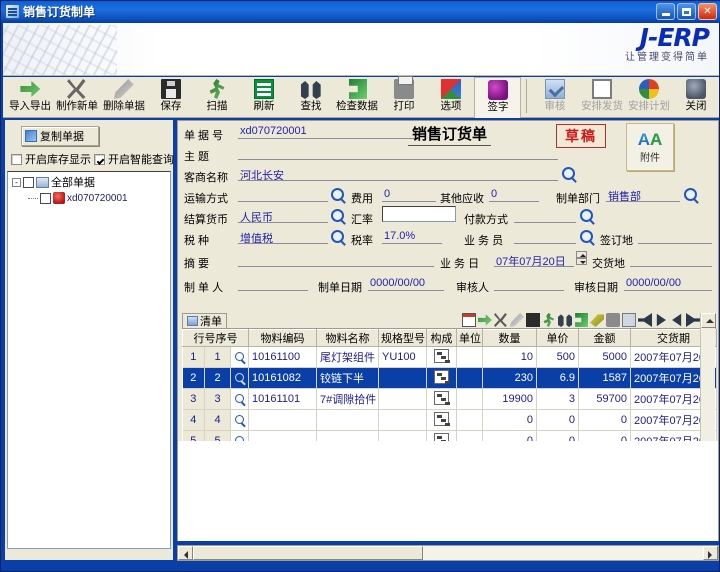  What do you see at coordinates (563, 553) in the screenshot?
I see `scroll-track` at bounding box center [563, 553].